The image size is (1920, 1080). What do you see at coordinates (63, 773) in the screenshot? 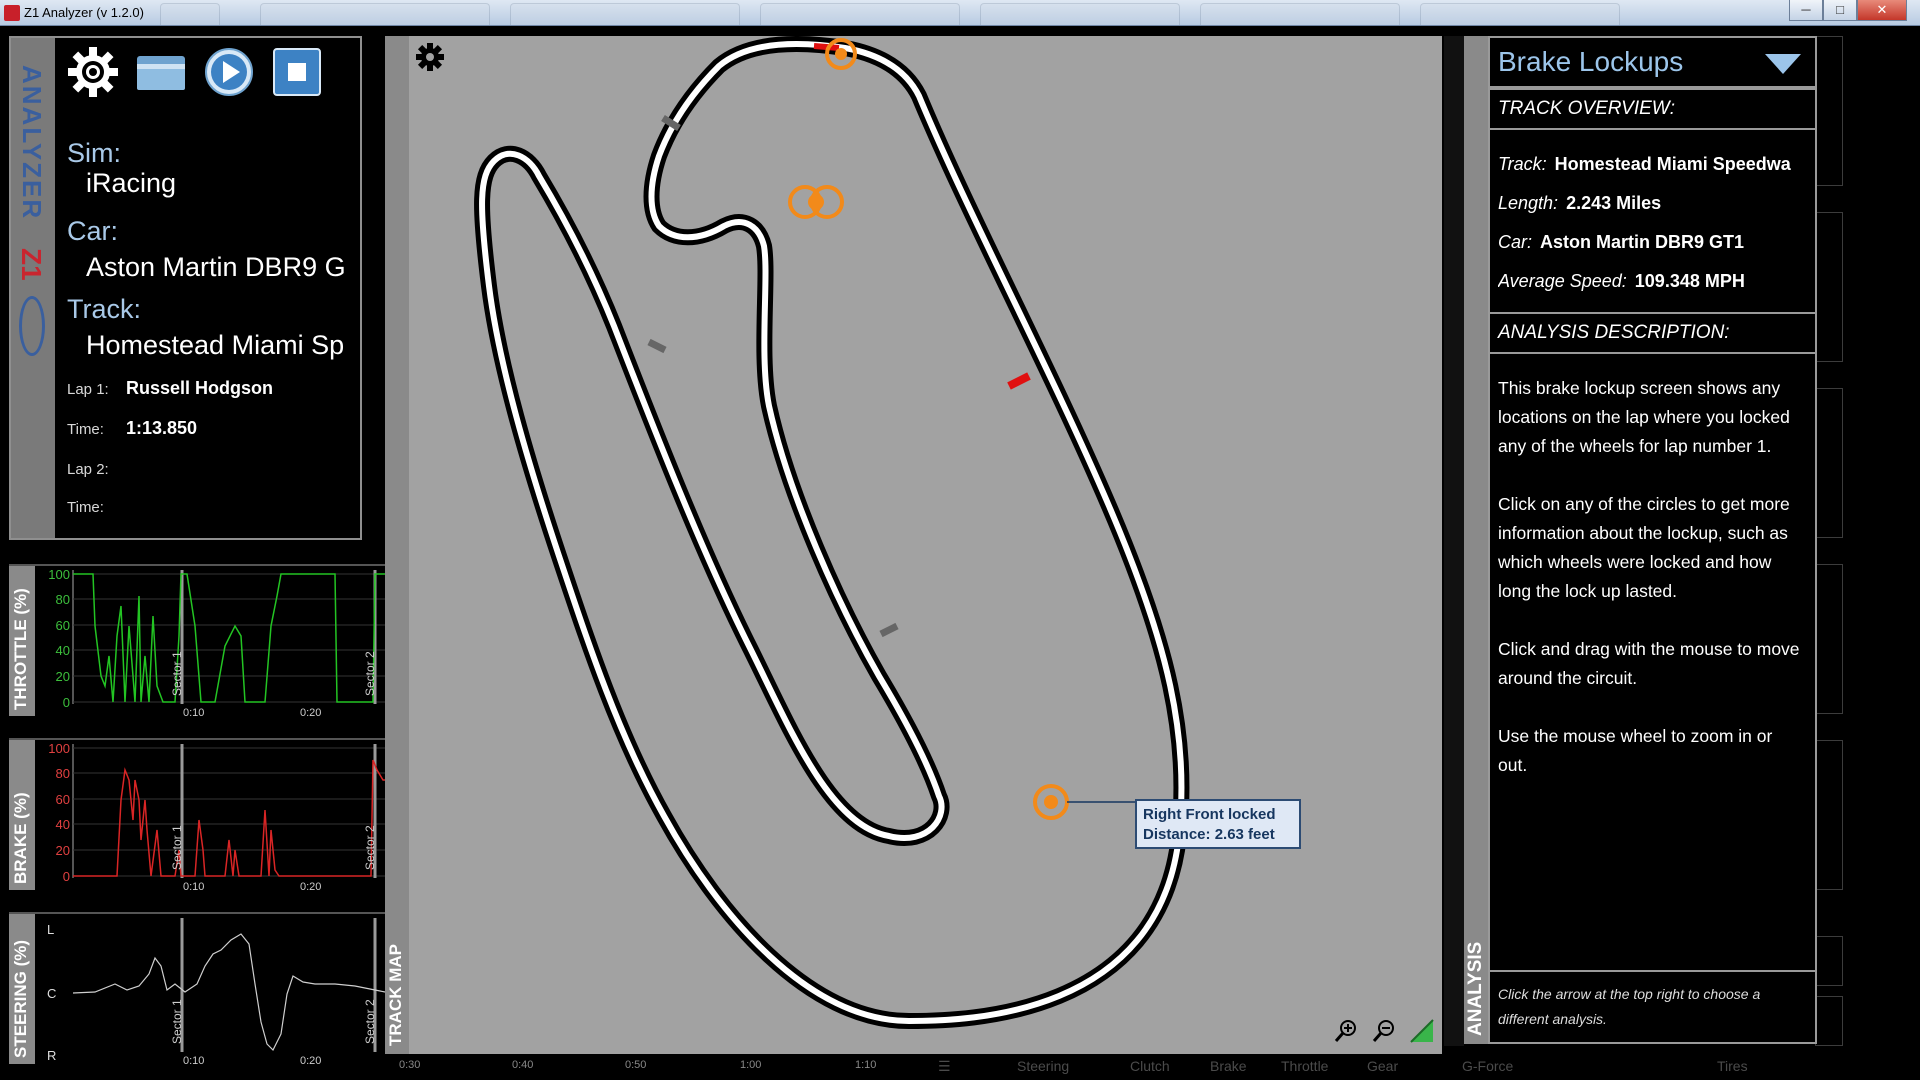
I see `brake-ytick: 80` at bounding box center [63, 773].